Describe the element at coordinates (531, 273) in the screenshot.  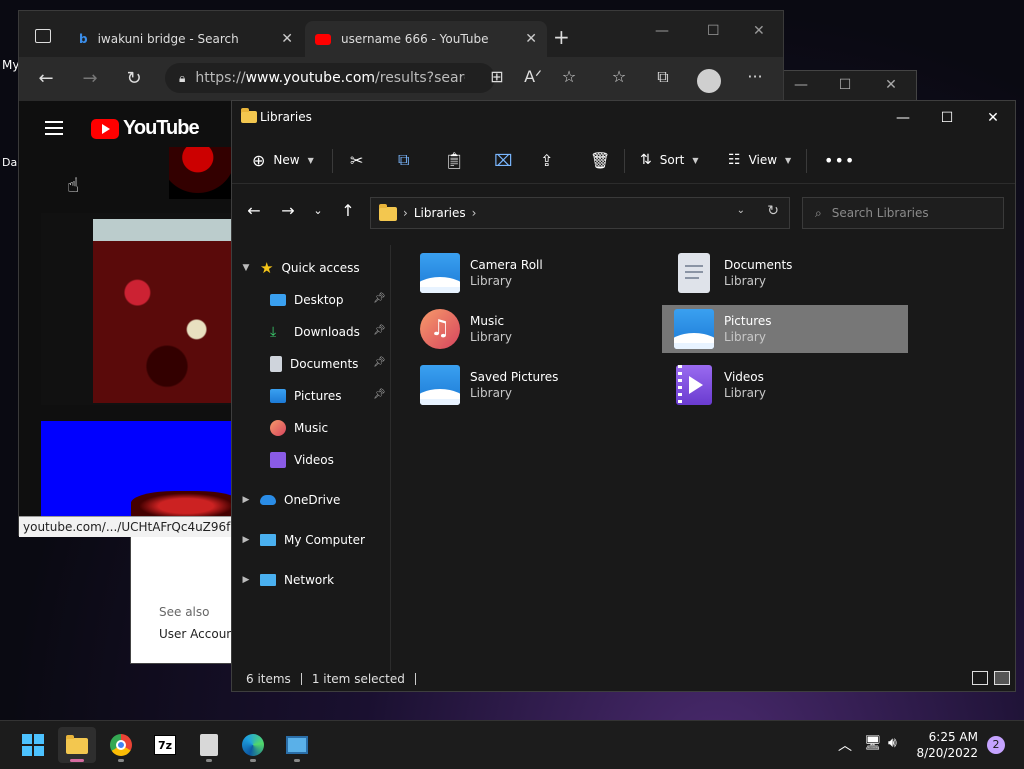
I see `library-camera-roll: Camera Roll Library` at that location.